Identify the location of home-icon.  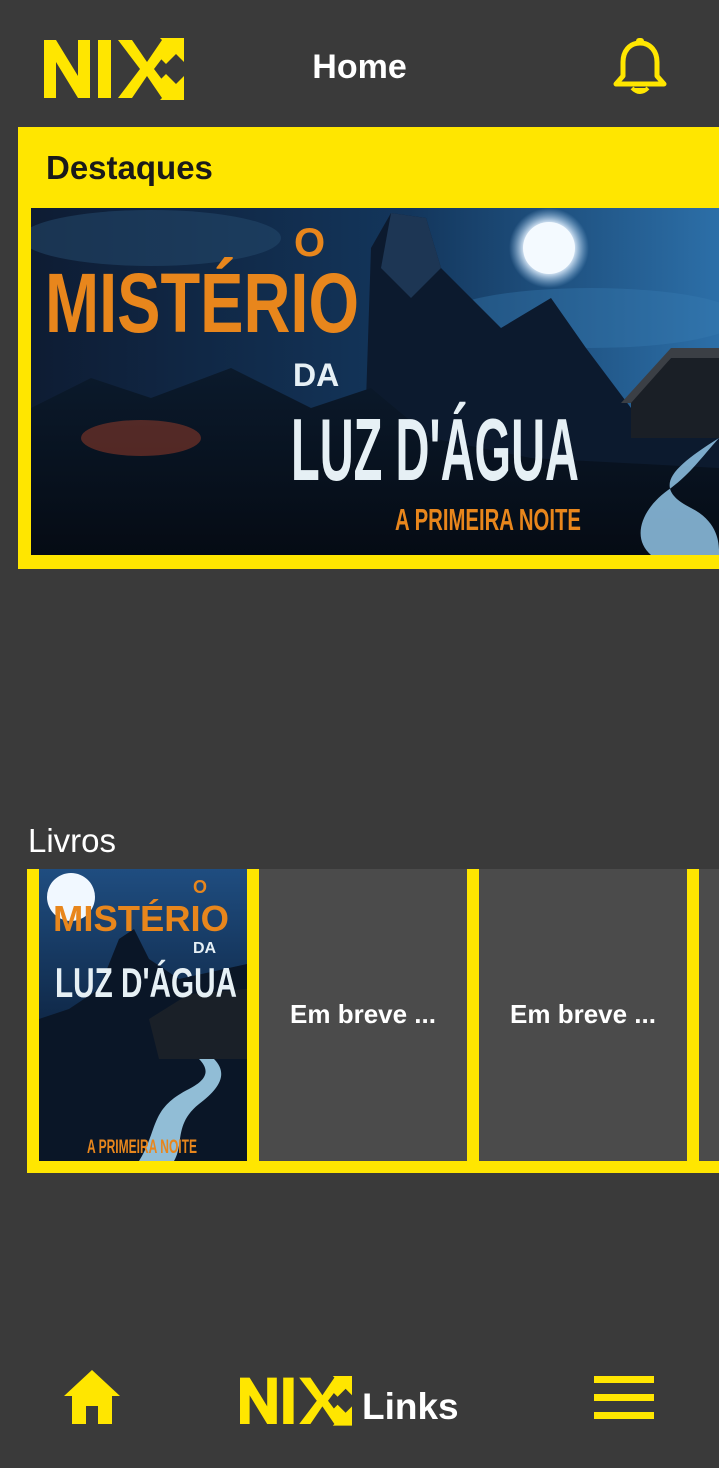
(92, 1397).